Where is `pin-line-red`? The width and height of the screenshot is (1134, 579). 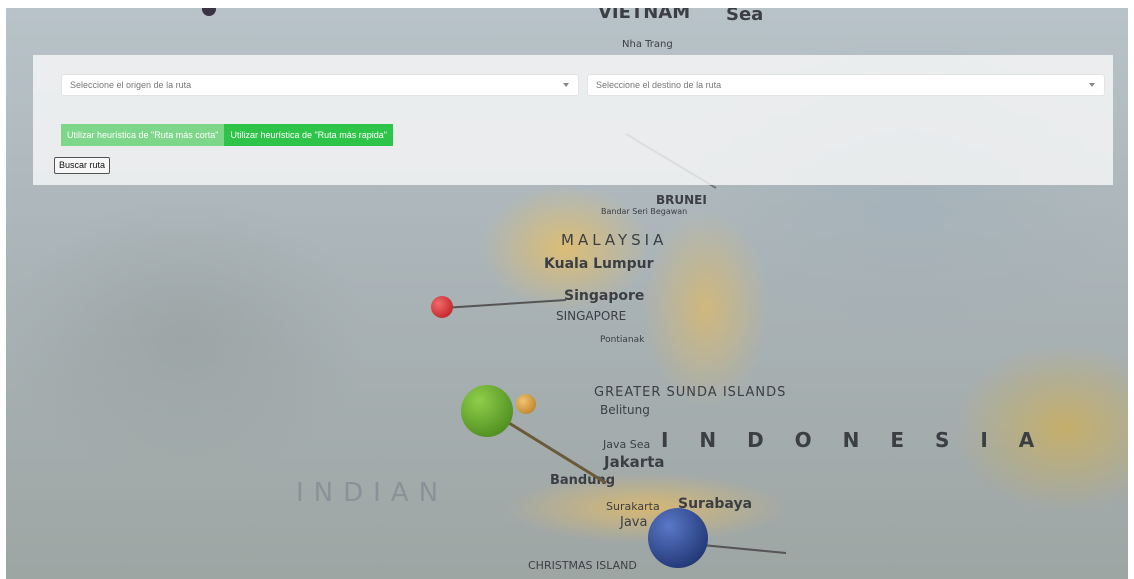 pin-line-red is located at coordinates (504, 304).